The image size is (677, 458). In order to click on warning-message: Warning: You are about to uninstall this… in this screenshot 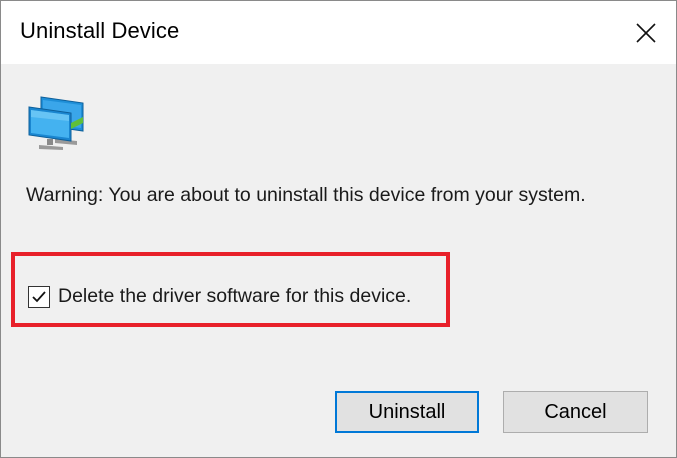, I will do `click(306, 195)`.